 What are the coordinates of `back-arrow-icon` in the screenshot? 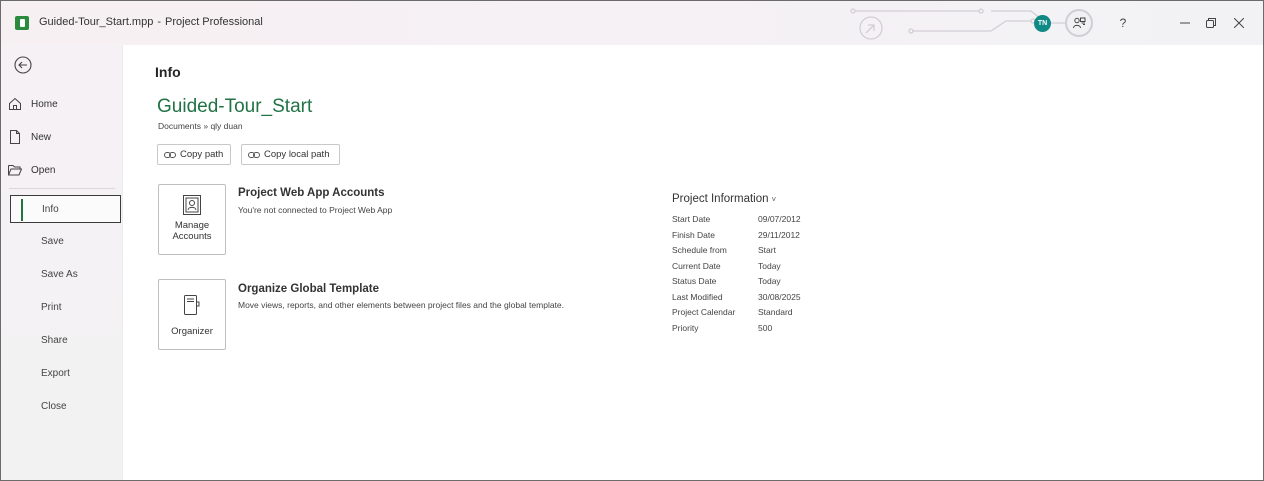 It's located at (23, 65).